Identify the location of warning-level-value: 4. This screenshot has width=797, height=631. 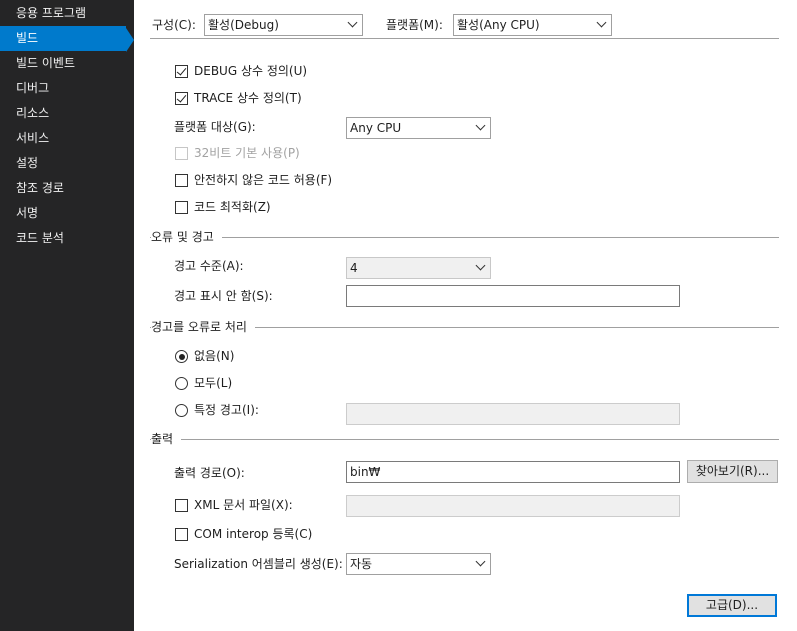
(354, 268).